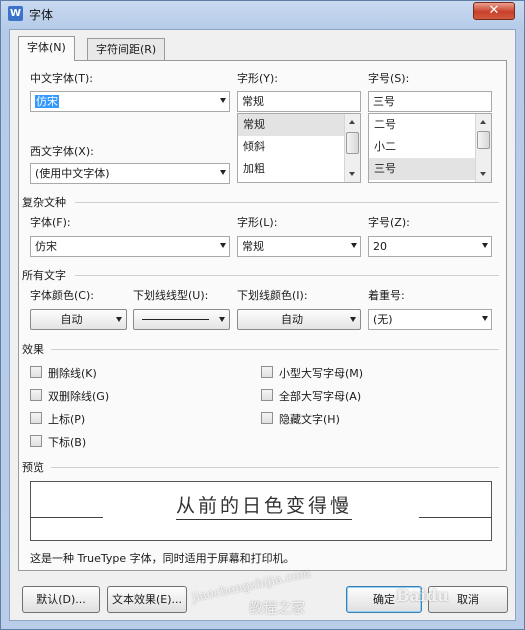  Describe the element at coordinates (292, 319) in the screenshot. I see `underline-color-value: 自动` at that location.